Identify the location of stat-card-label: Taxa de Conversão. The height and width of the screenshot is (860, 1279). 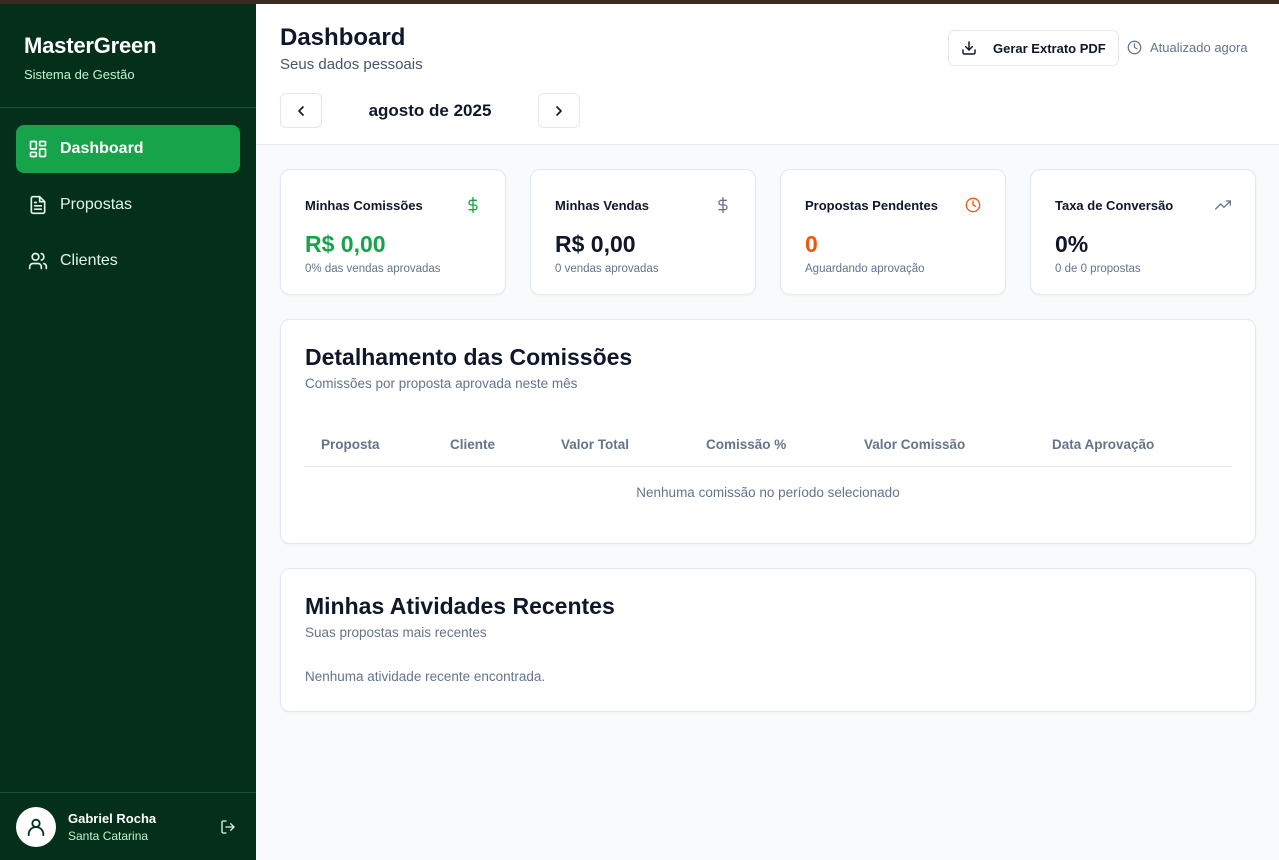
(1114, 205).